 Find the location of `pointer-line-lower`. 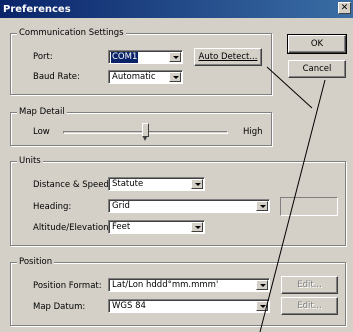

pointer-line-lower is located at coordinates (292, 205).